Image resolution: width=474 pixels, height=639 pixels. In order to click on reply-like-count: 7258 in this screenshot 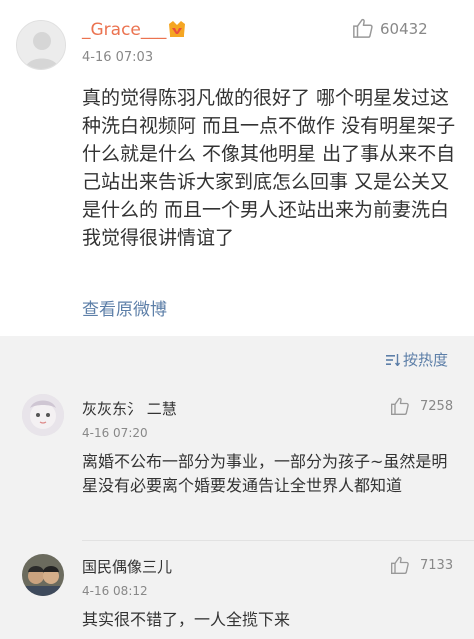, I will do `click(437, 406)`.